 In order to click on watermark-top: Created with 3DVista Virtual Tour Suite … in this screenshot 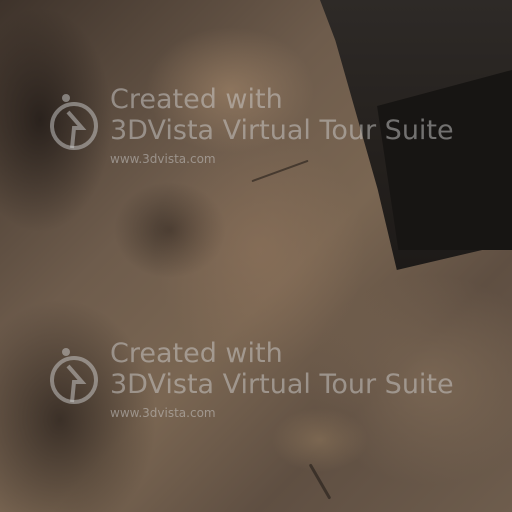, I will do `click(278, 125)`.